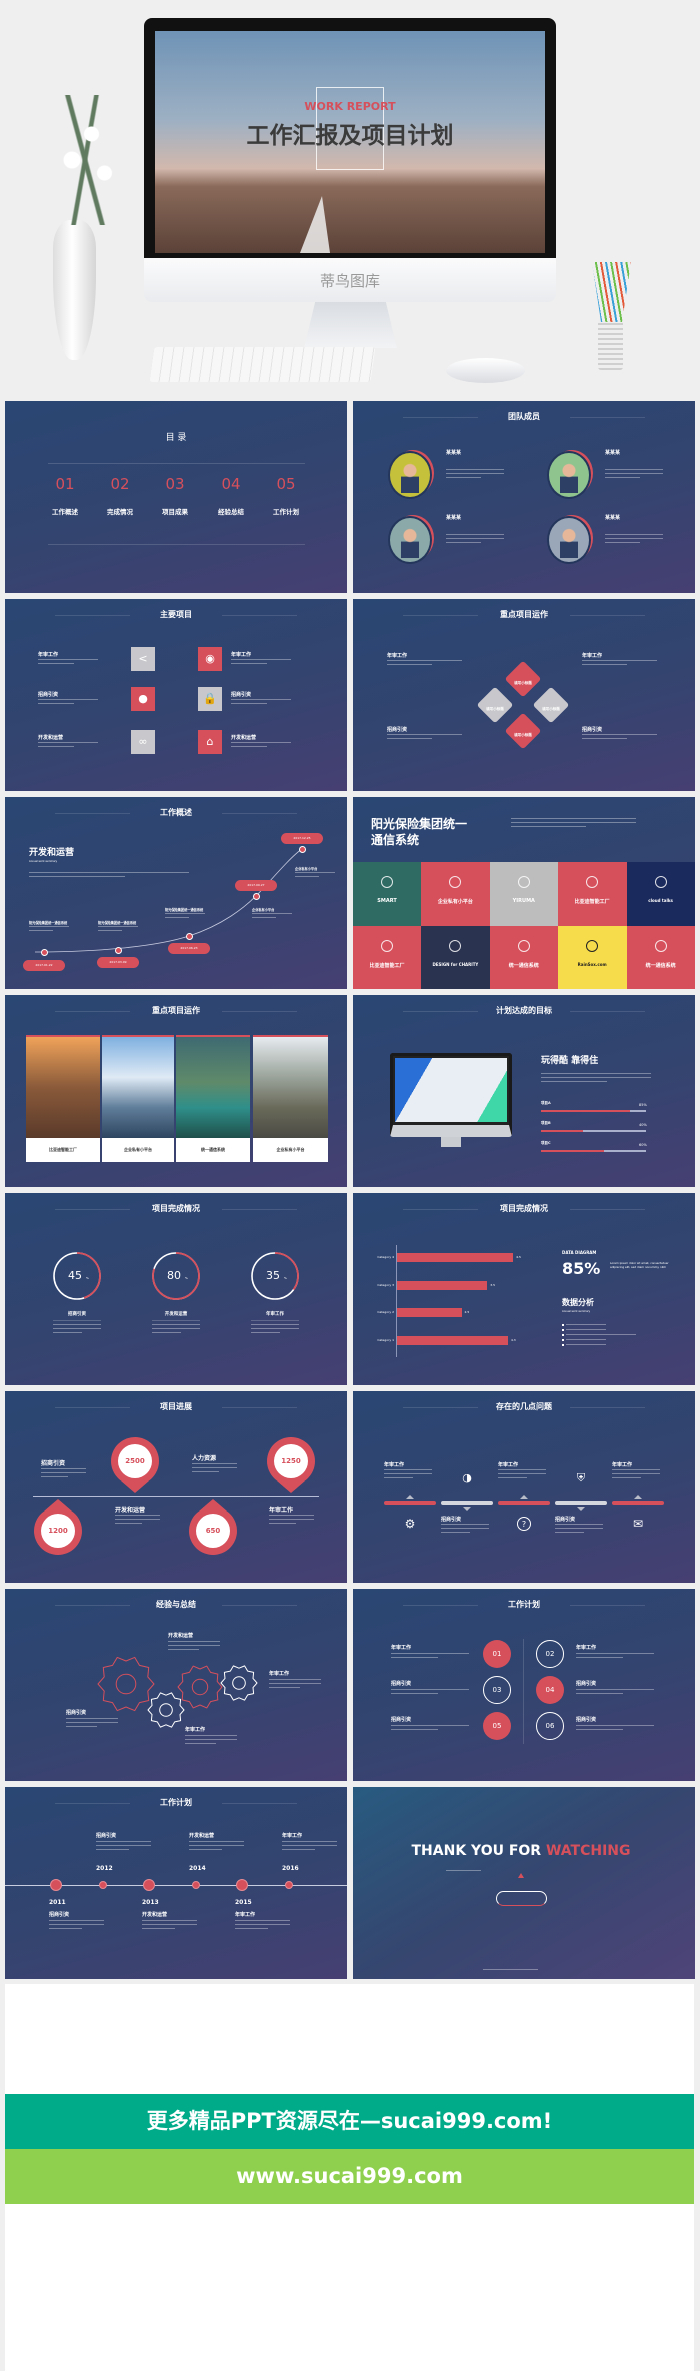 Image resolution: width=700 pixels, height=2371 pixels. What do you see at coordinates (155, 1915) in the screenshot?
I see `timeline-label: 开发和运营` at bounding box center [155, 1915].